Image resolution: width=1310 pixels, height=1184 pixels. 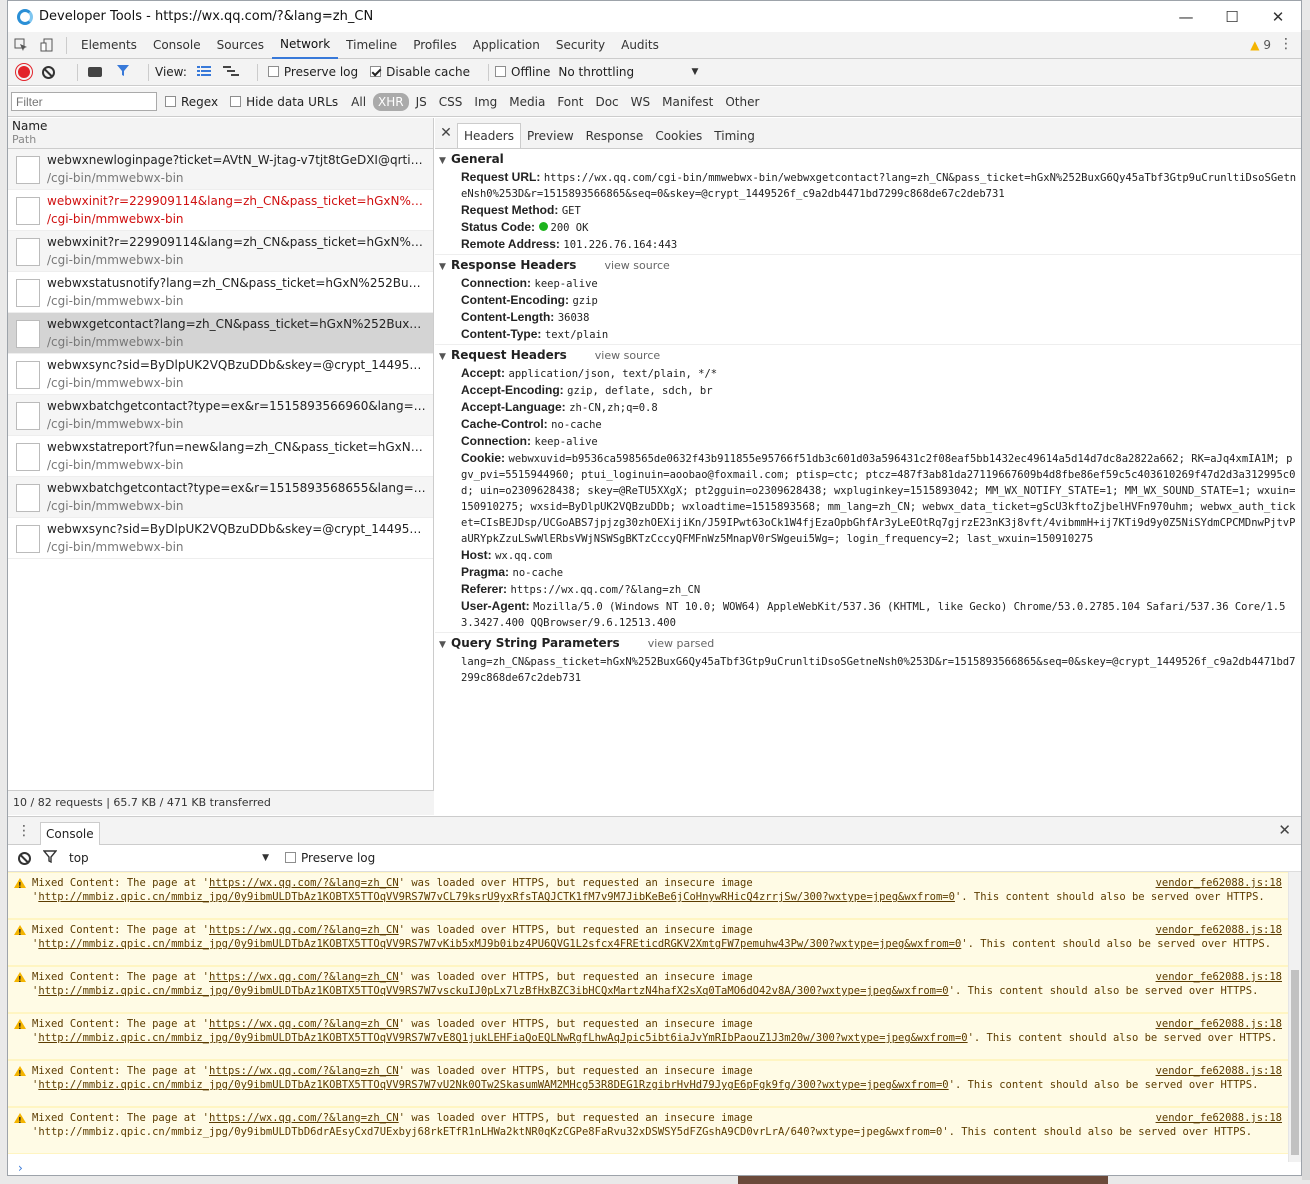 I want to click on maximize-button: ☐, so click(x=1232, y=16).